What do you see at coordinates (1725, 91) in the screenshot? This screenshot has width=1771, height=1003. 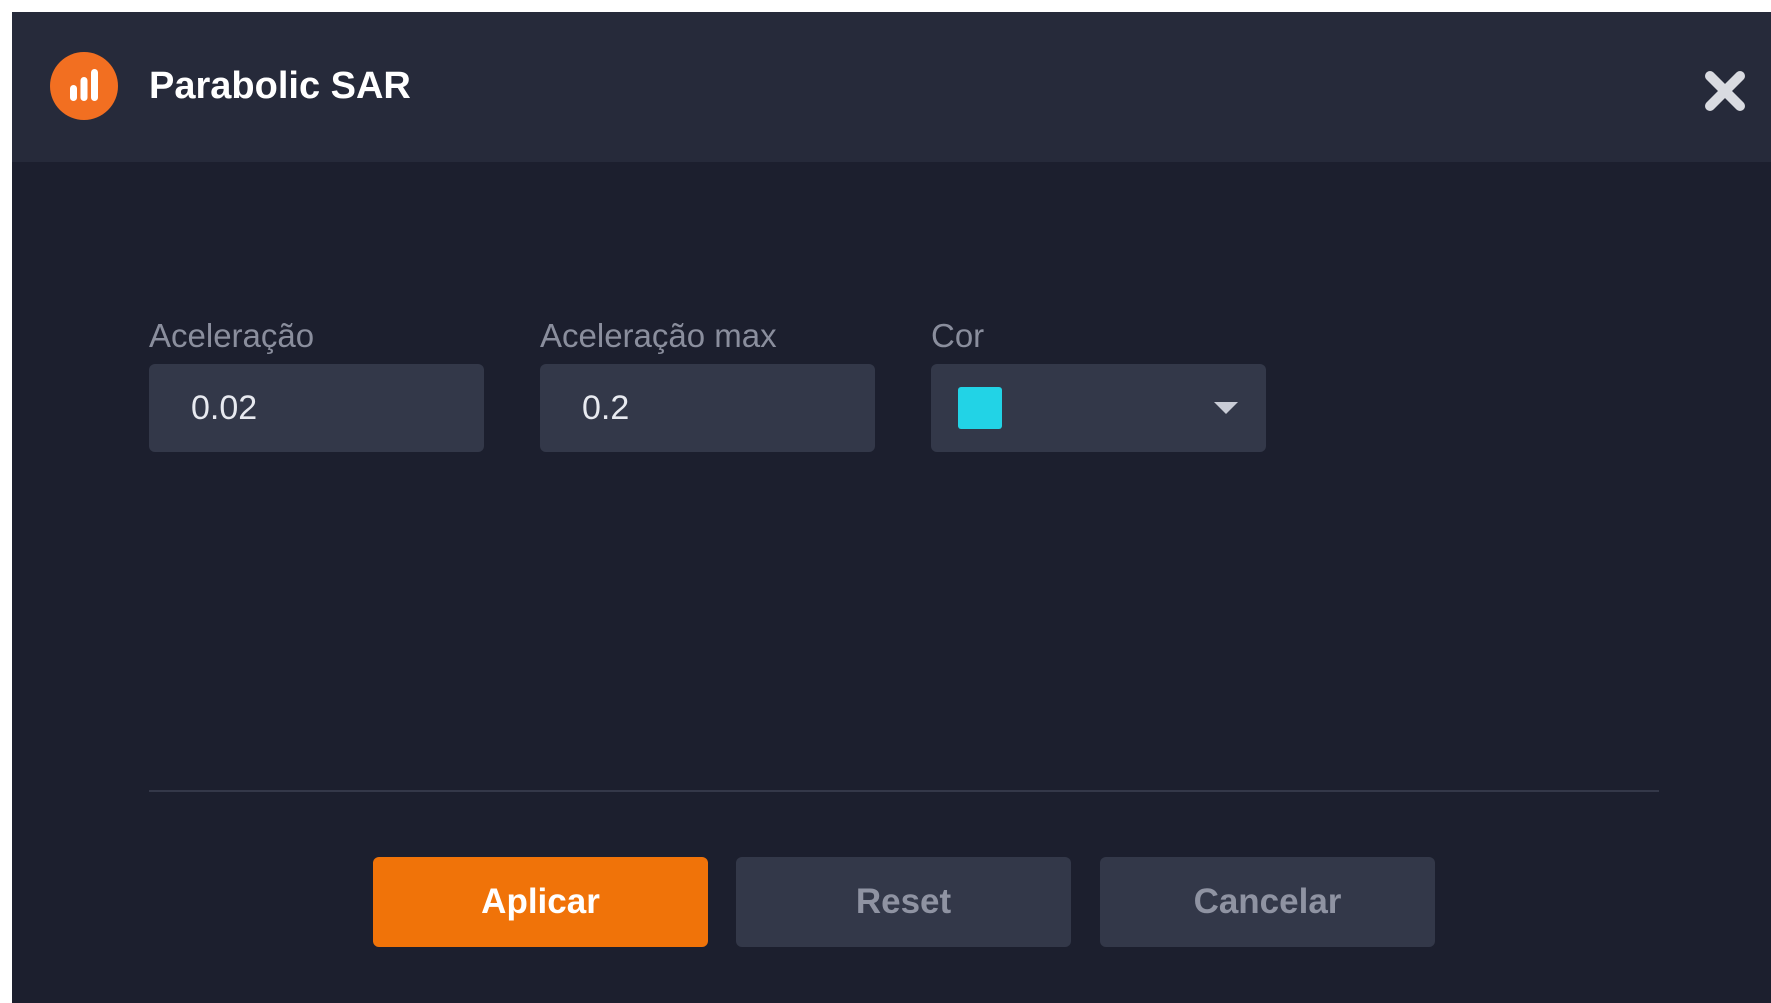 I see `close-icon` at bounding box center [1725, 91].